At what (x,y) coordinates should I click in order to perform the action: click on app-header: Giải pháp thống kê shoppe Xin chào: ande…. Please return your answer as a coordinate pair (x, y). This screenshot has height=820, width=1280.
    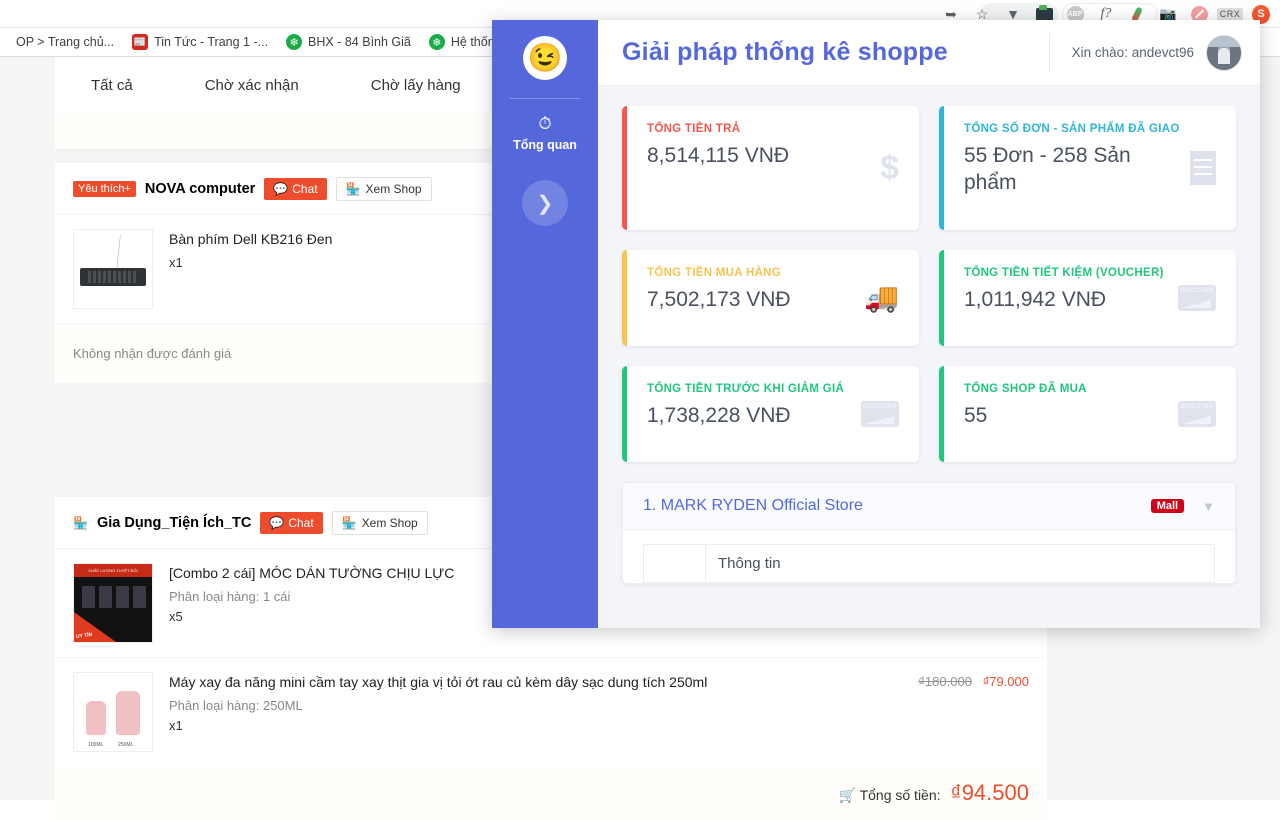
    Looking at the image, I should click on (929, 53).